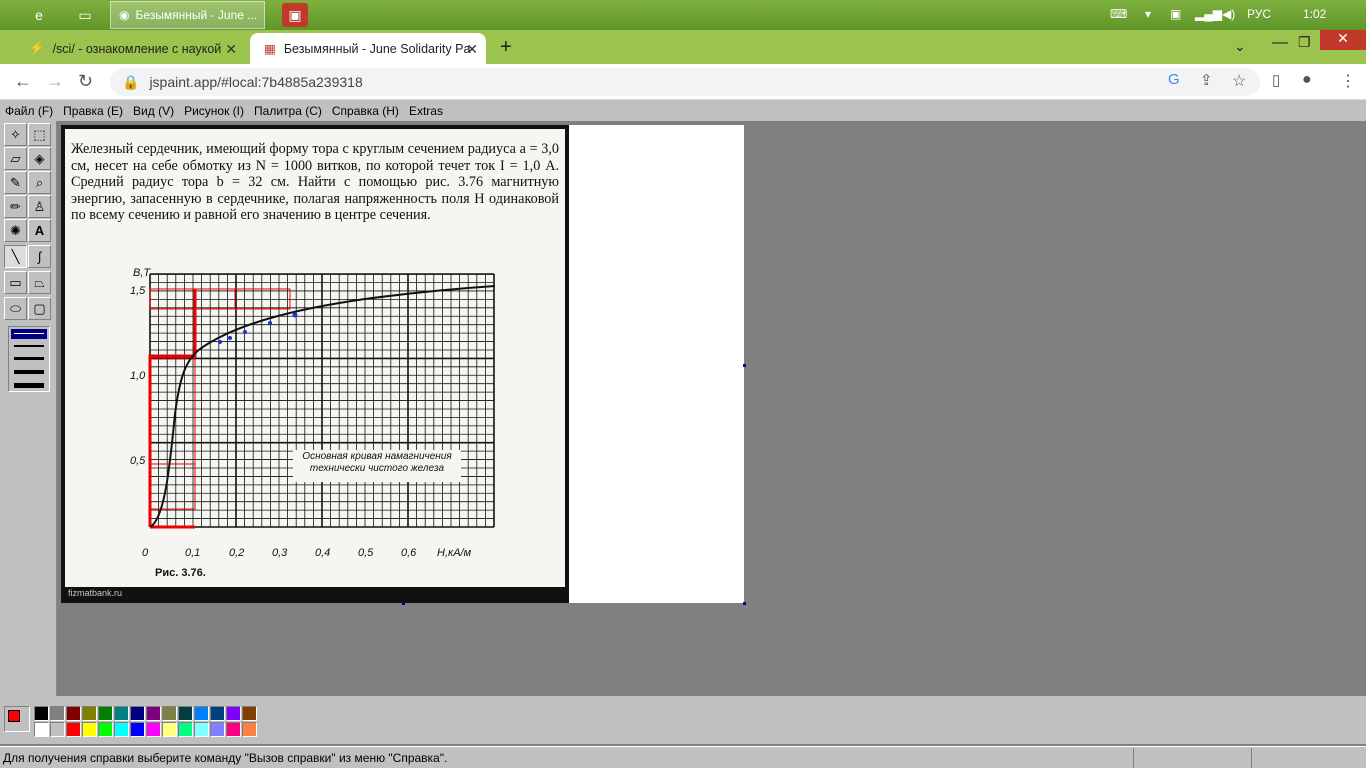 Image resolution: width=1366 pixels, height=768 pixels. What do you see at coordinates (1240, 46) in the screenshot?
I see `tab-search-icon: ⌄` at bounding box center [1240, 46].